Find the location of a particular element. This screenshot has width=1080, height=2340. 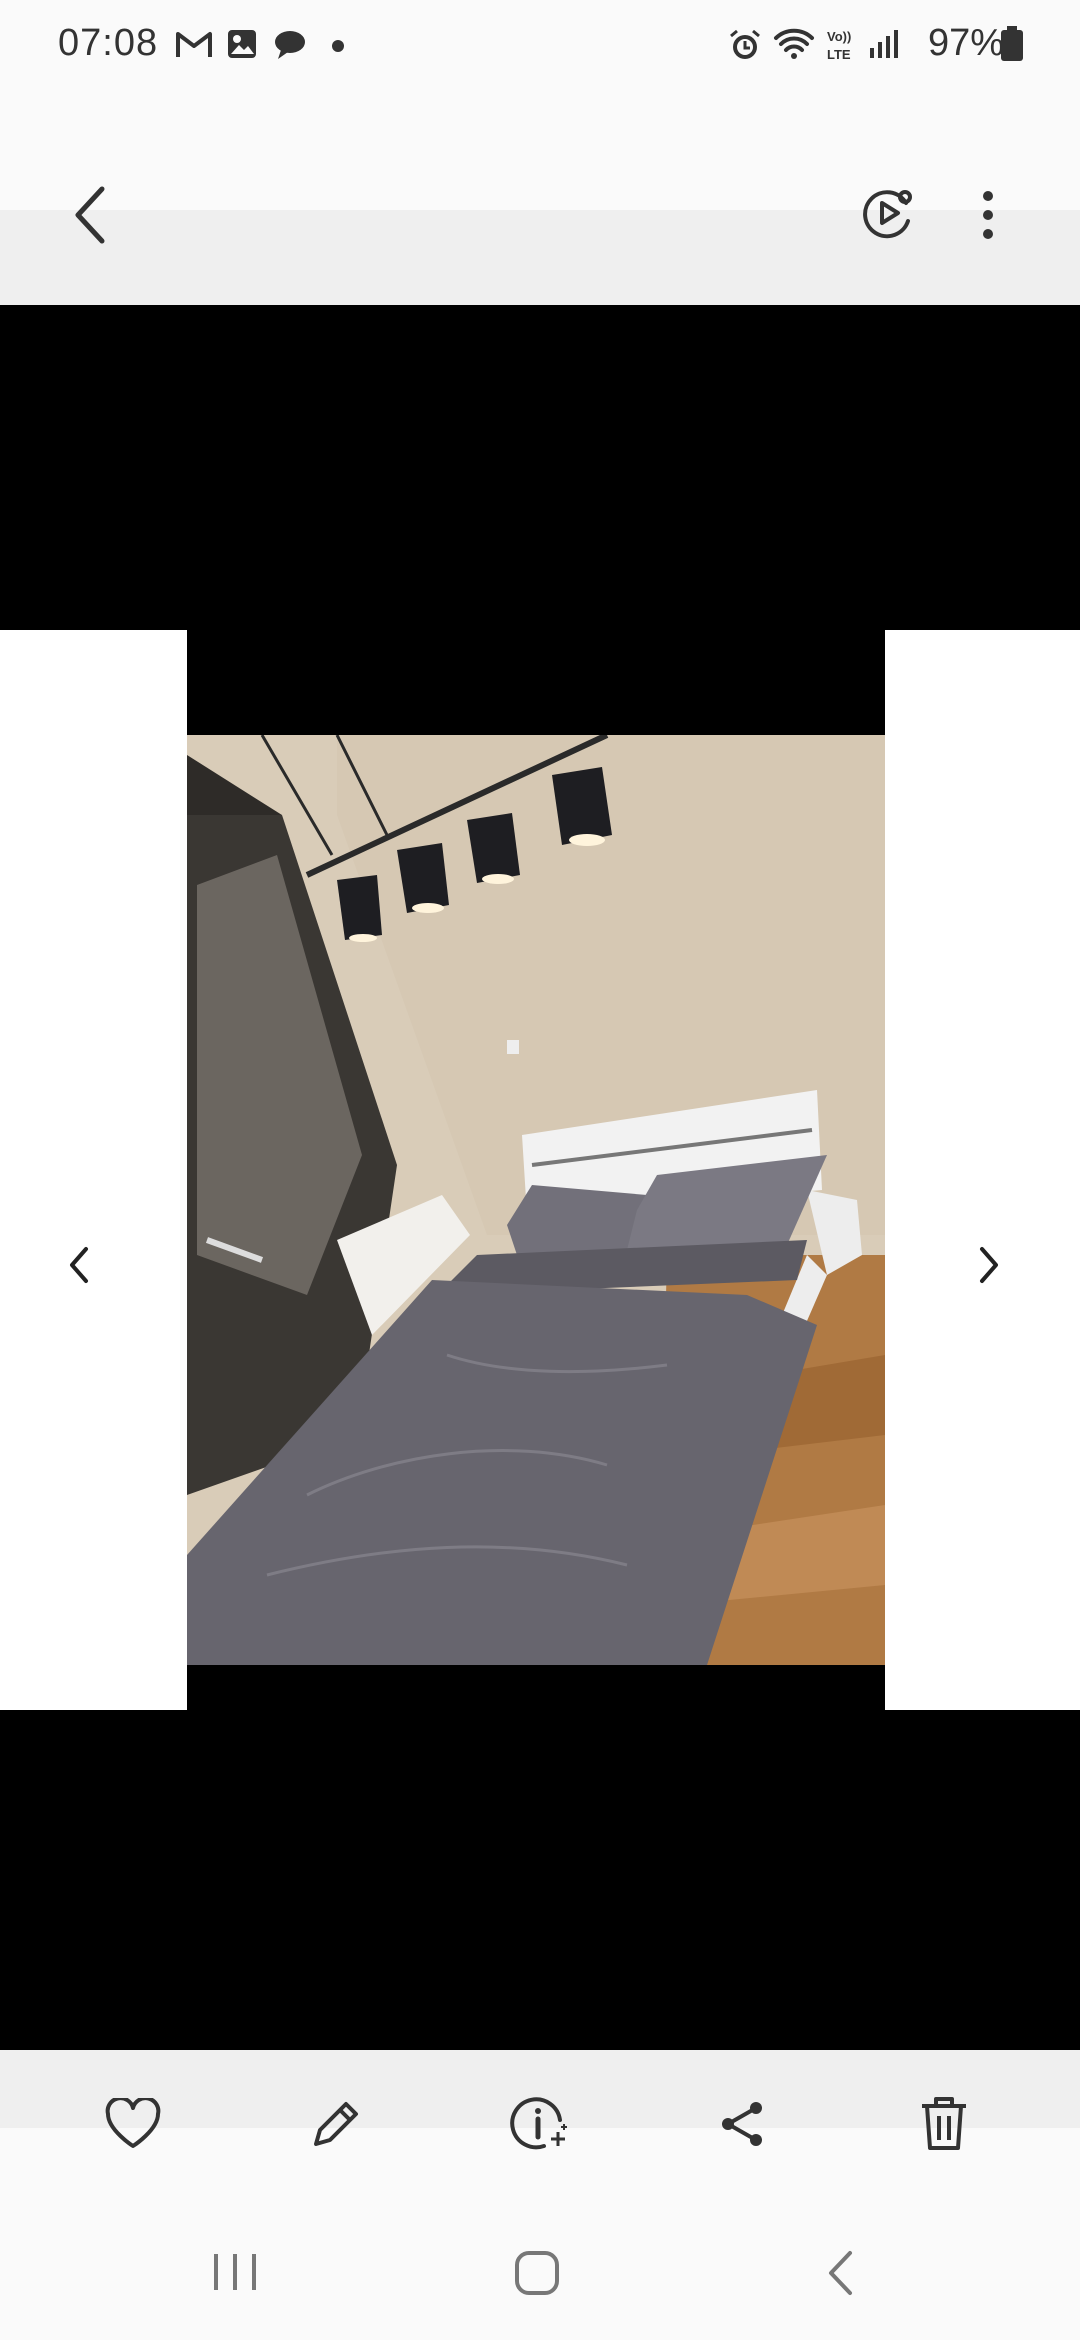

left-margin-panel is located at coordinates (93, 1170).